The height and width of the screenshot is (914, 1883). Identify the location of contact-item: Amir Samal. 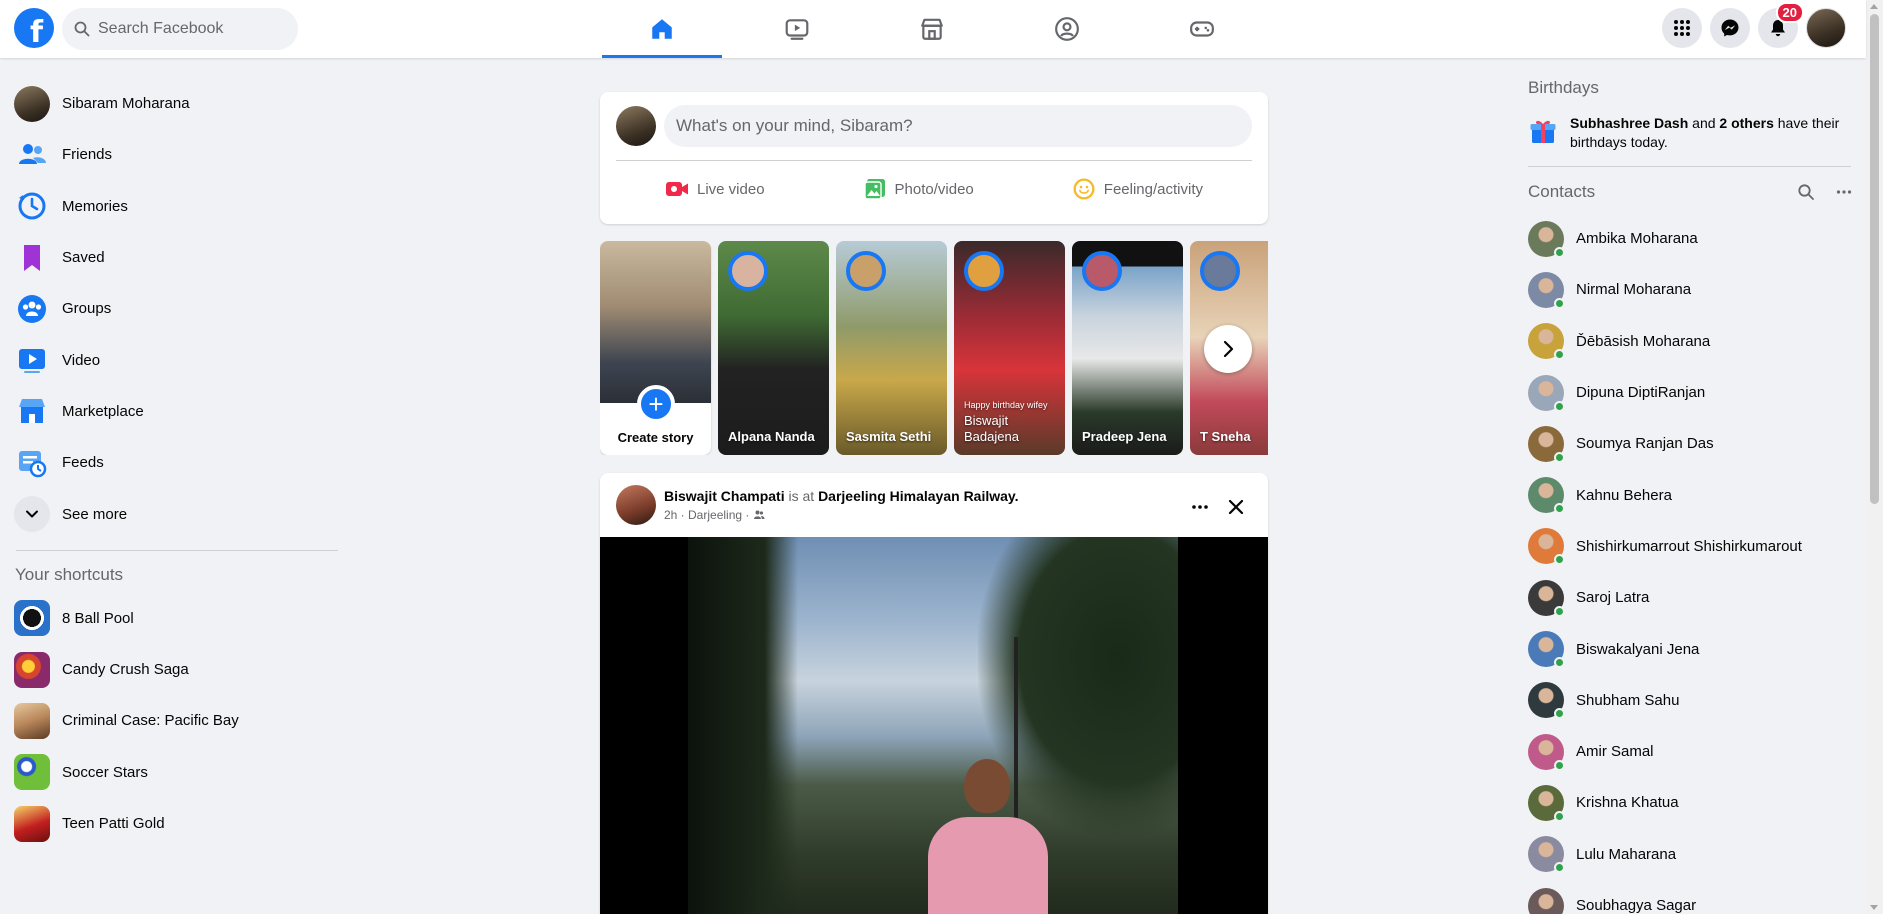
(1690, 751).